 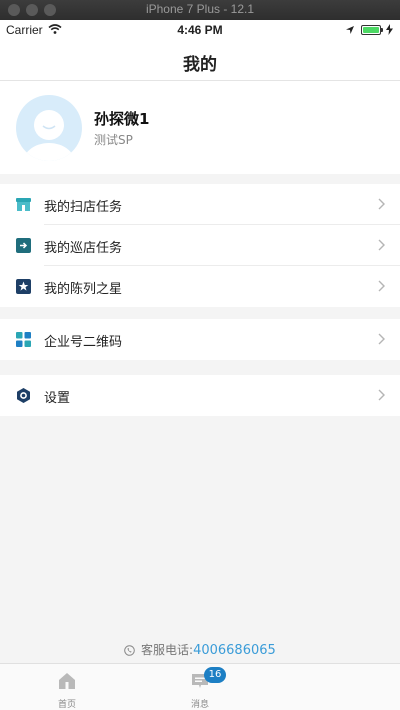 I want to click on menu-item-label: 企业号二维码, so click(x=83, y=342).